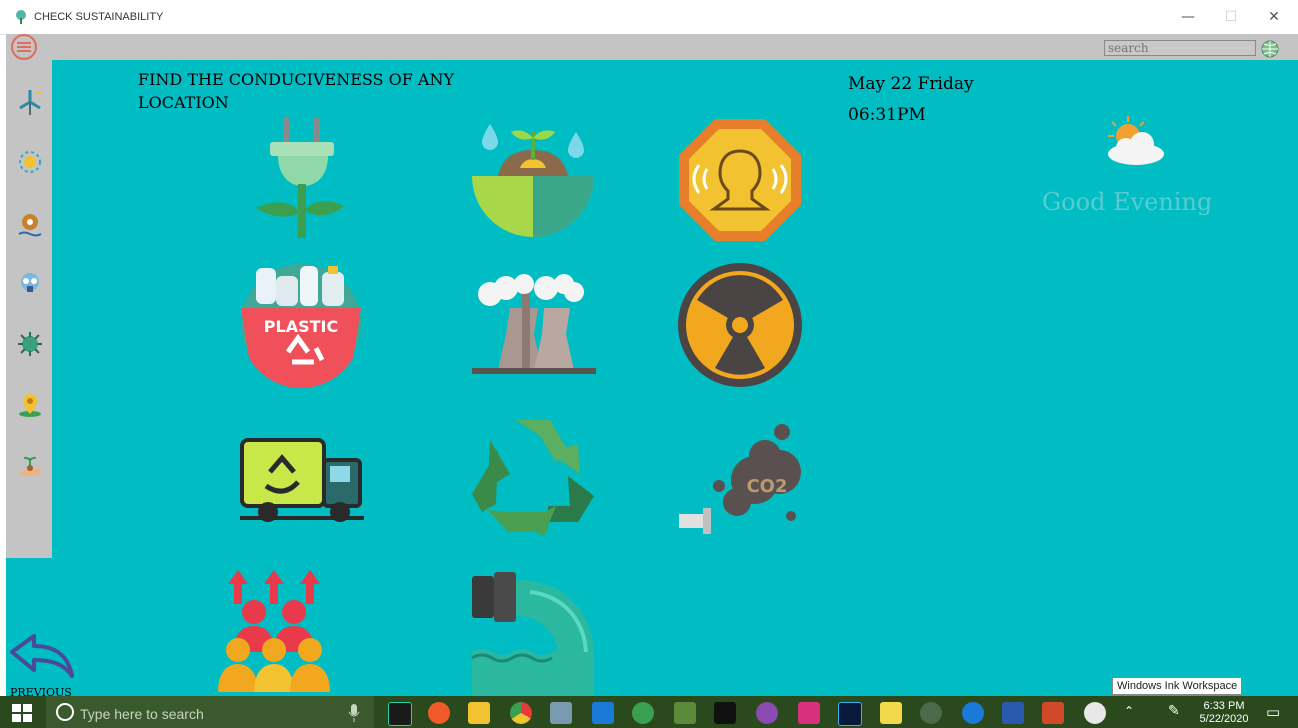  Describe the element at coordinates (30, 344) in the screenshot. I see `virus-icon` at that location.